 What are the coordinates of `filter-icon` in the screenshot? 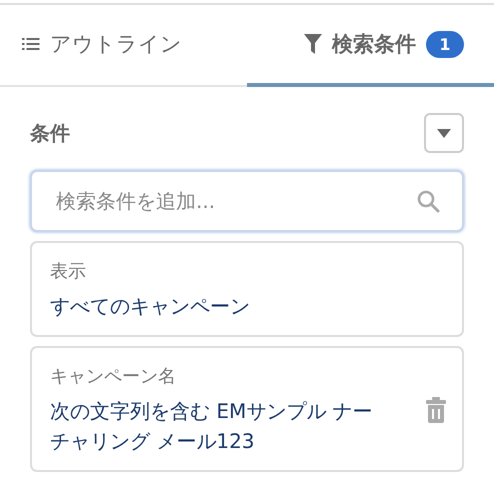 It's located at (313, 44).